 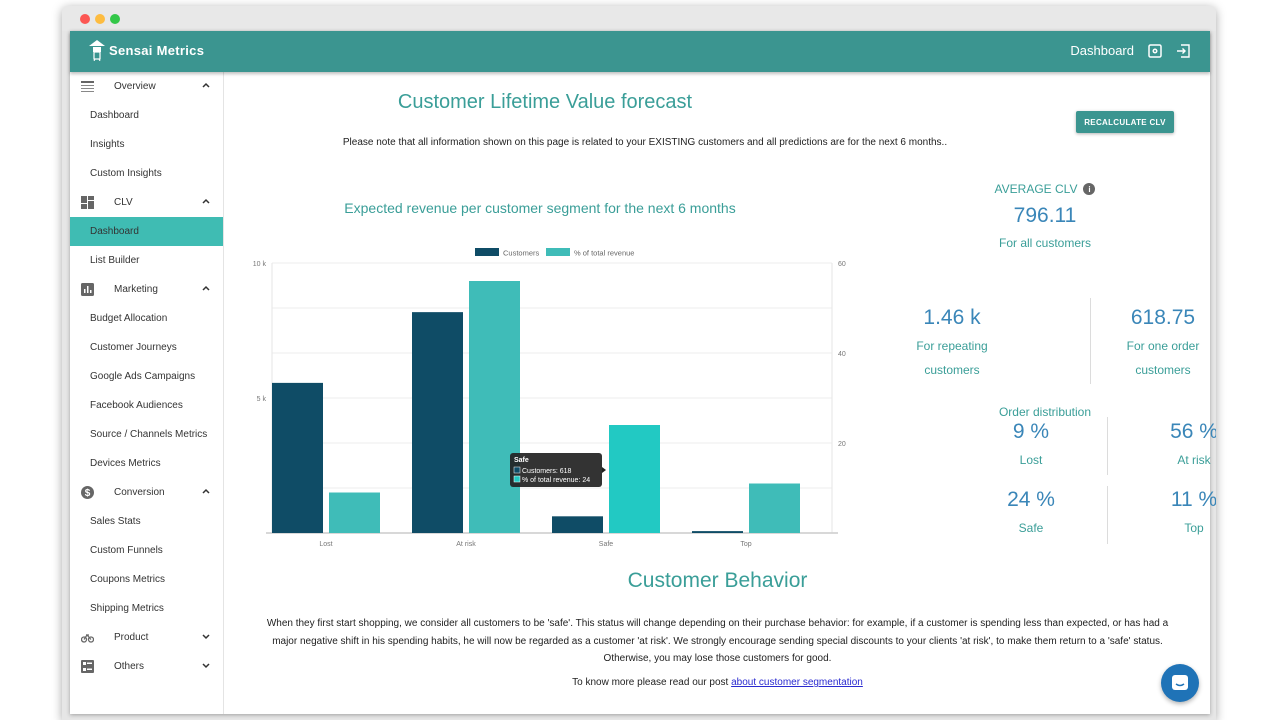 What do you see at coordinates (146, 115) in the screenshot?
I see `sidebar-item-overview-dashboard: Dashboard` at bounding box center [146, 115].